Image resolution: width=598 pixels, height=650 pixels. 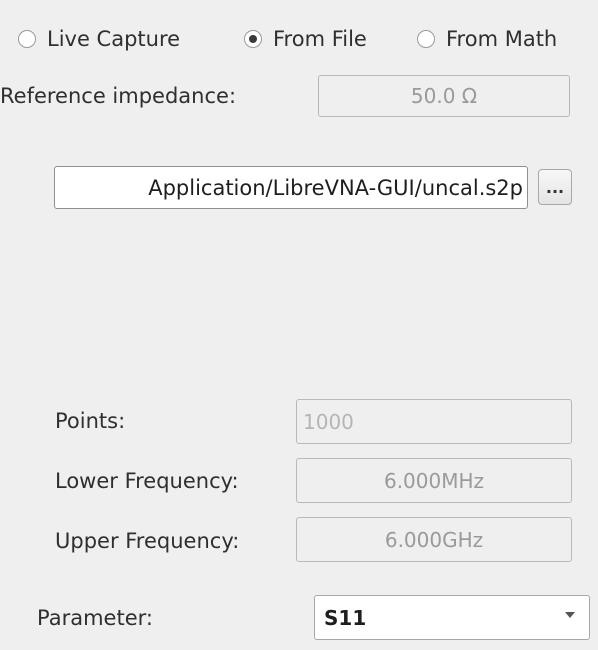 I want to click on radio-from-math: From Math, so click(x=487, y=39).